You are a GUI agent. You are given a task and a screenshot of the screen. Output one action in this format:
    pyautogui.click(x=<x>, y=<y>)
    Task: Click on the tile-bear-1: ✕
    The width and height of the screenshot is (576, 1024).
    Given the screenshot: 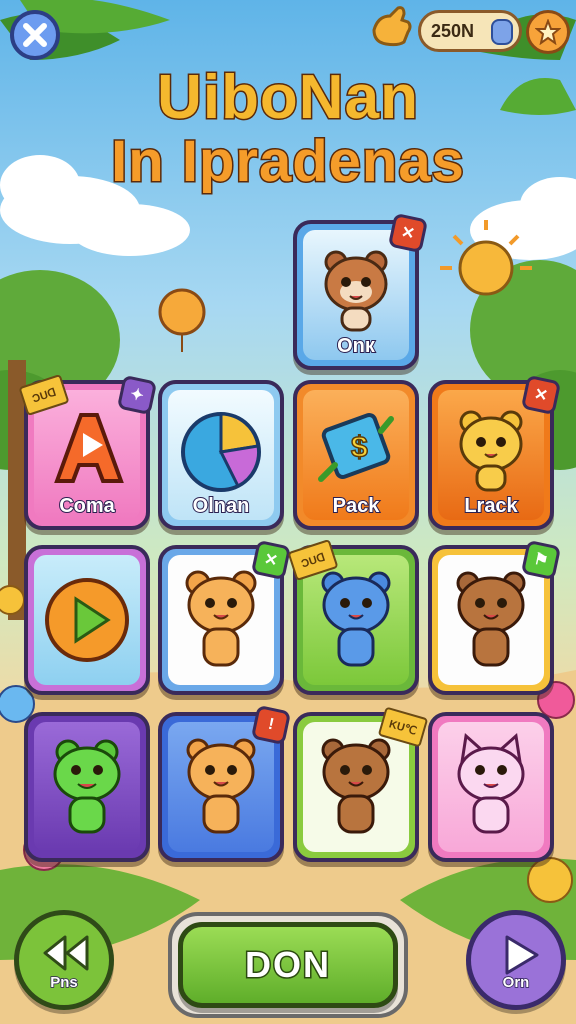 What is the action you would take?
    pyautogui.click(x=225, y=617)
    